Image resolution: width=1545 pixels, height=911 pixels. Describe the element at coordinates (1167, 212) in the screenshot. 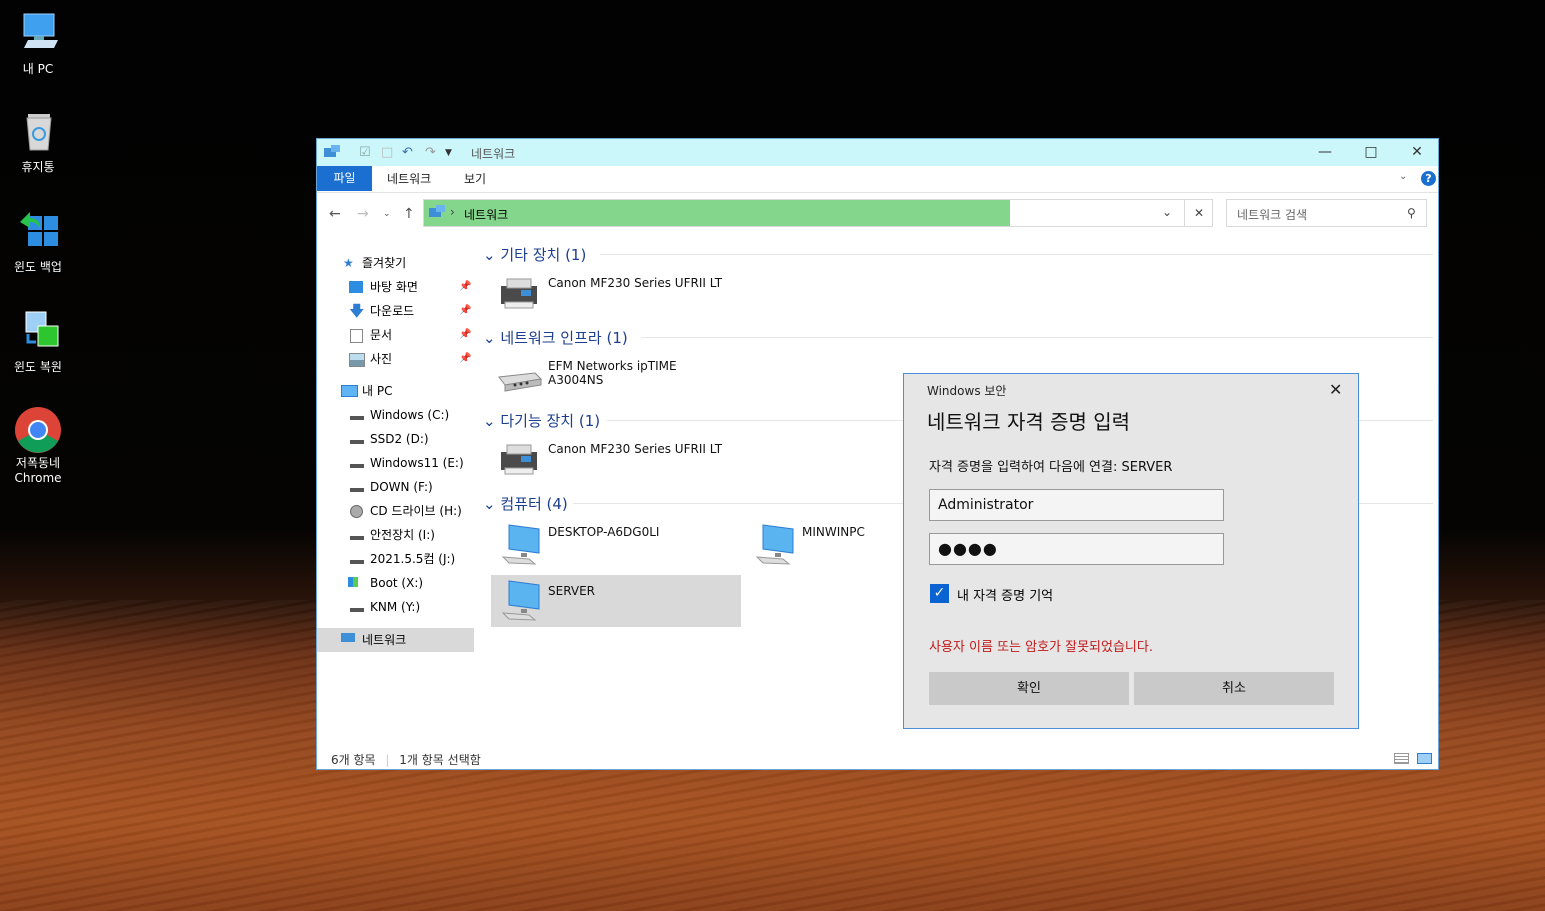

I see `address-dropdown-icon: ⌄` at that location.